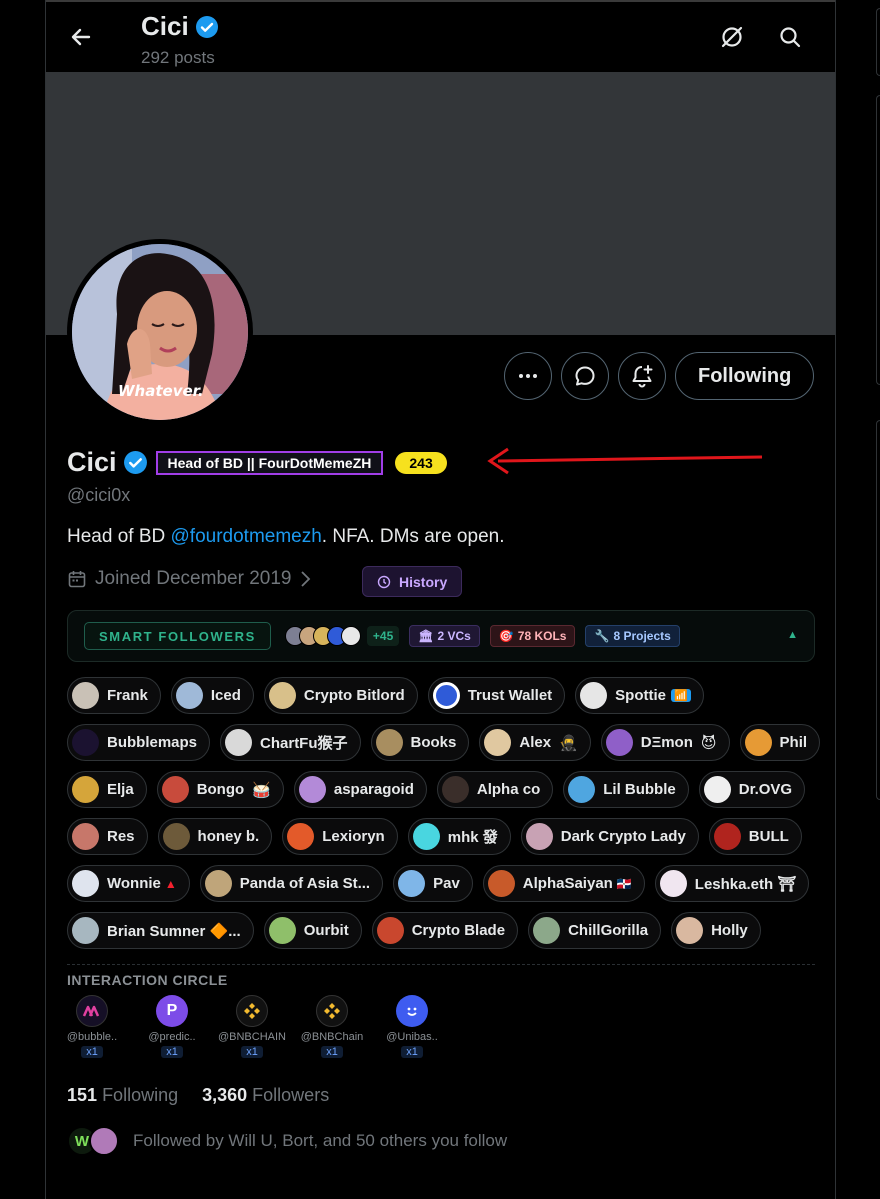 This screenshot has width=880, height=1199. What do you see at coordinates (212, 695) in the screenshot?
I see `follower-pill: Iced` at bounding box center [212, 695].